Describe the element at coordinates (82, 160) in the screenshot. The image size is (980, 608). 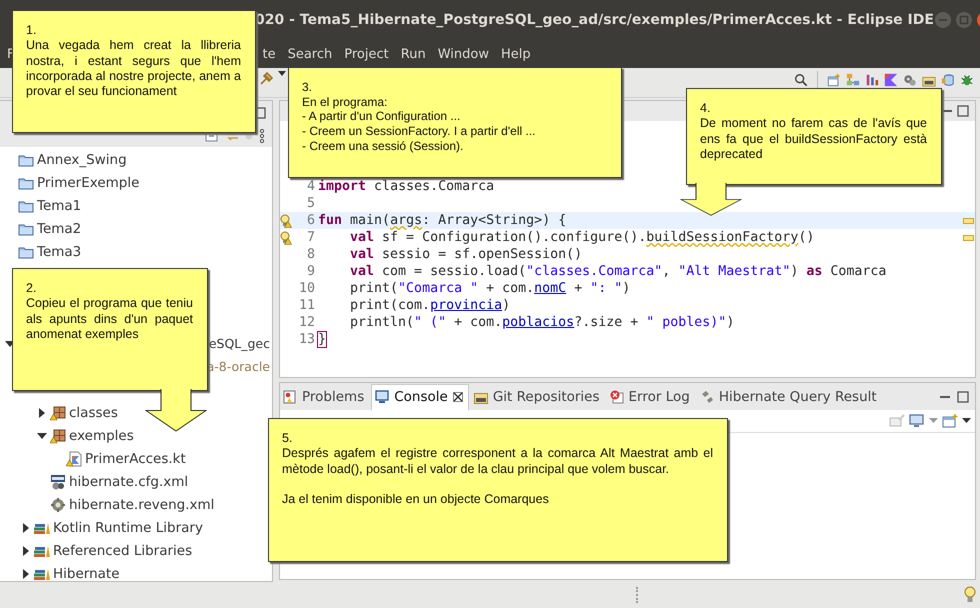
I see `tree-item: Annex_Swing` at that location.